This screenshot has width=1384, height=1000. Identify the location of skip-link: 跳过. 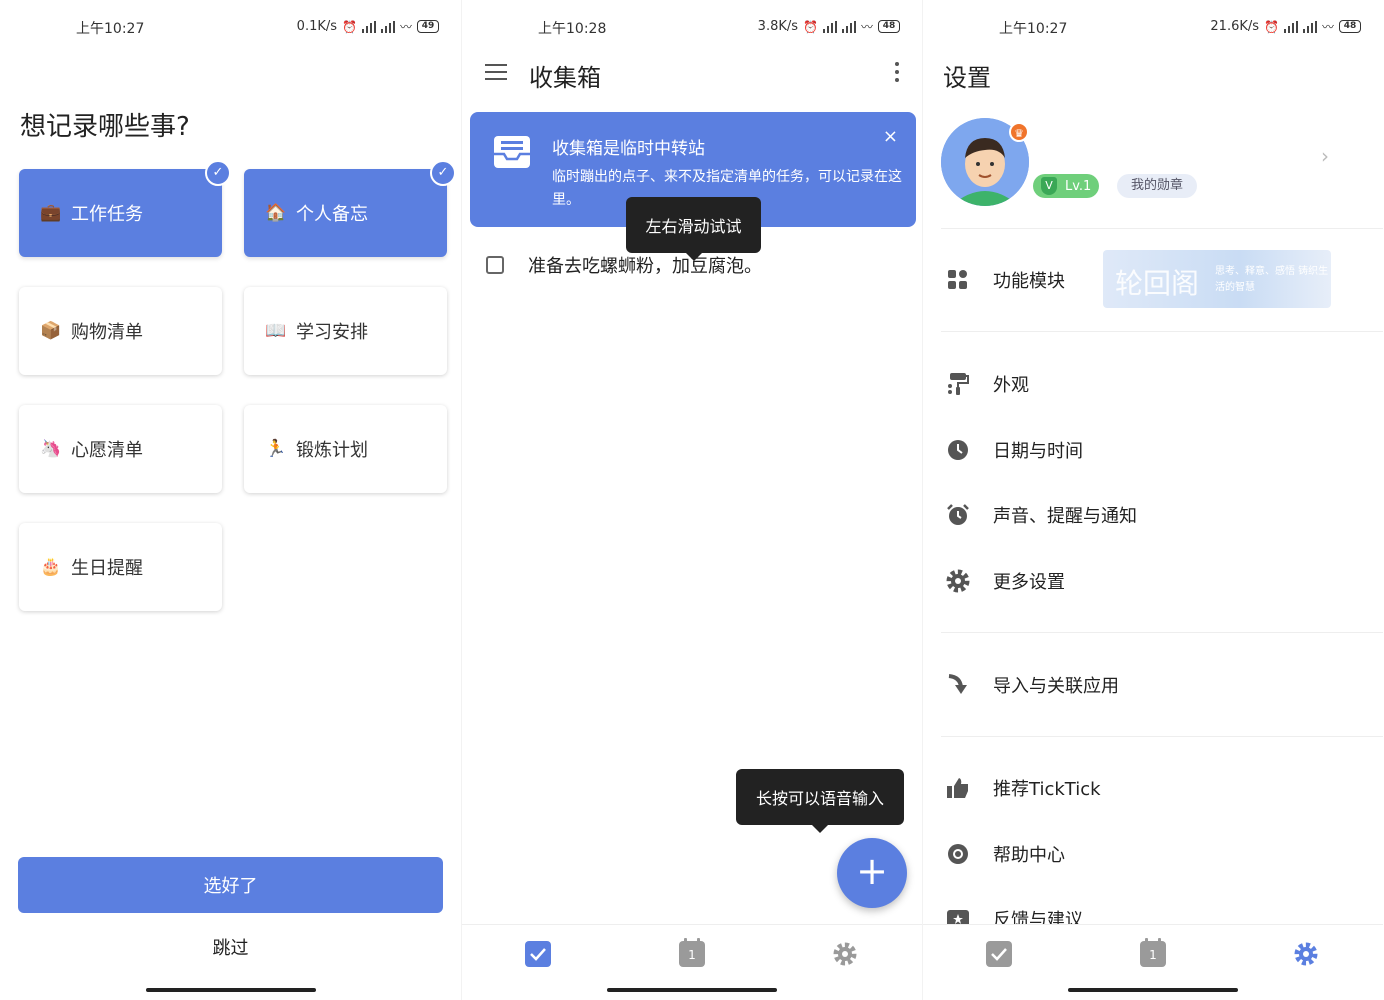
(230, 947).